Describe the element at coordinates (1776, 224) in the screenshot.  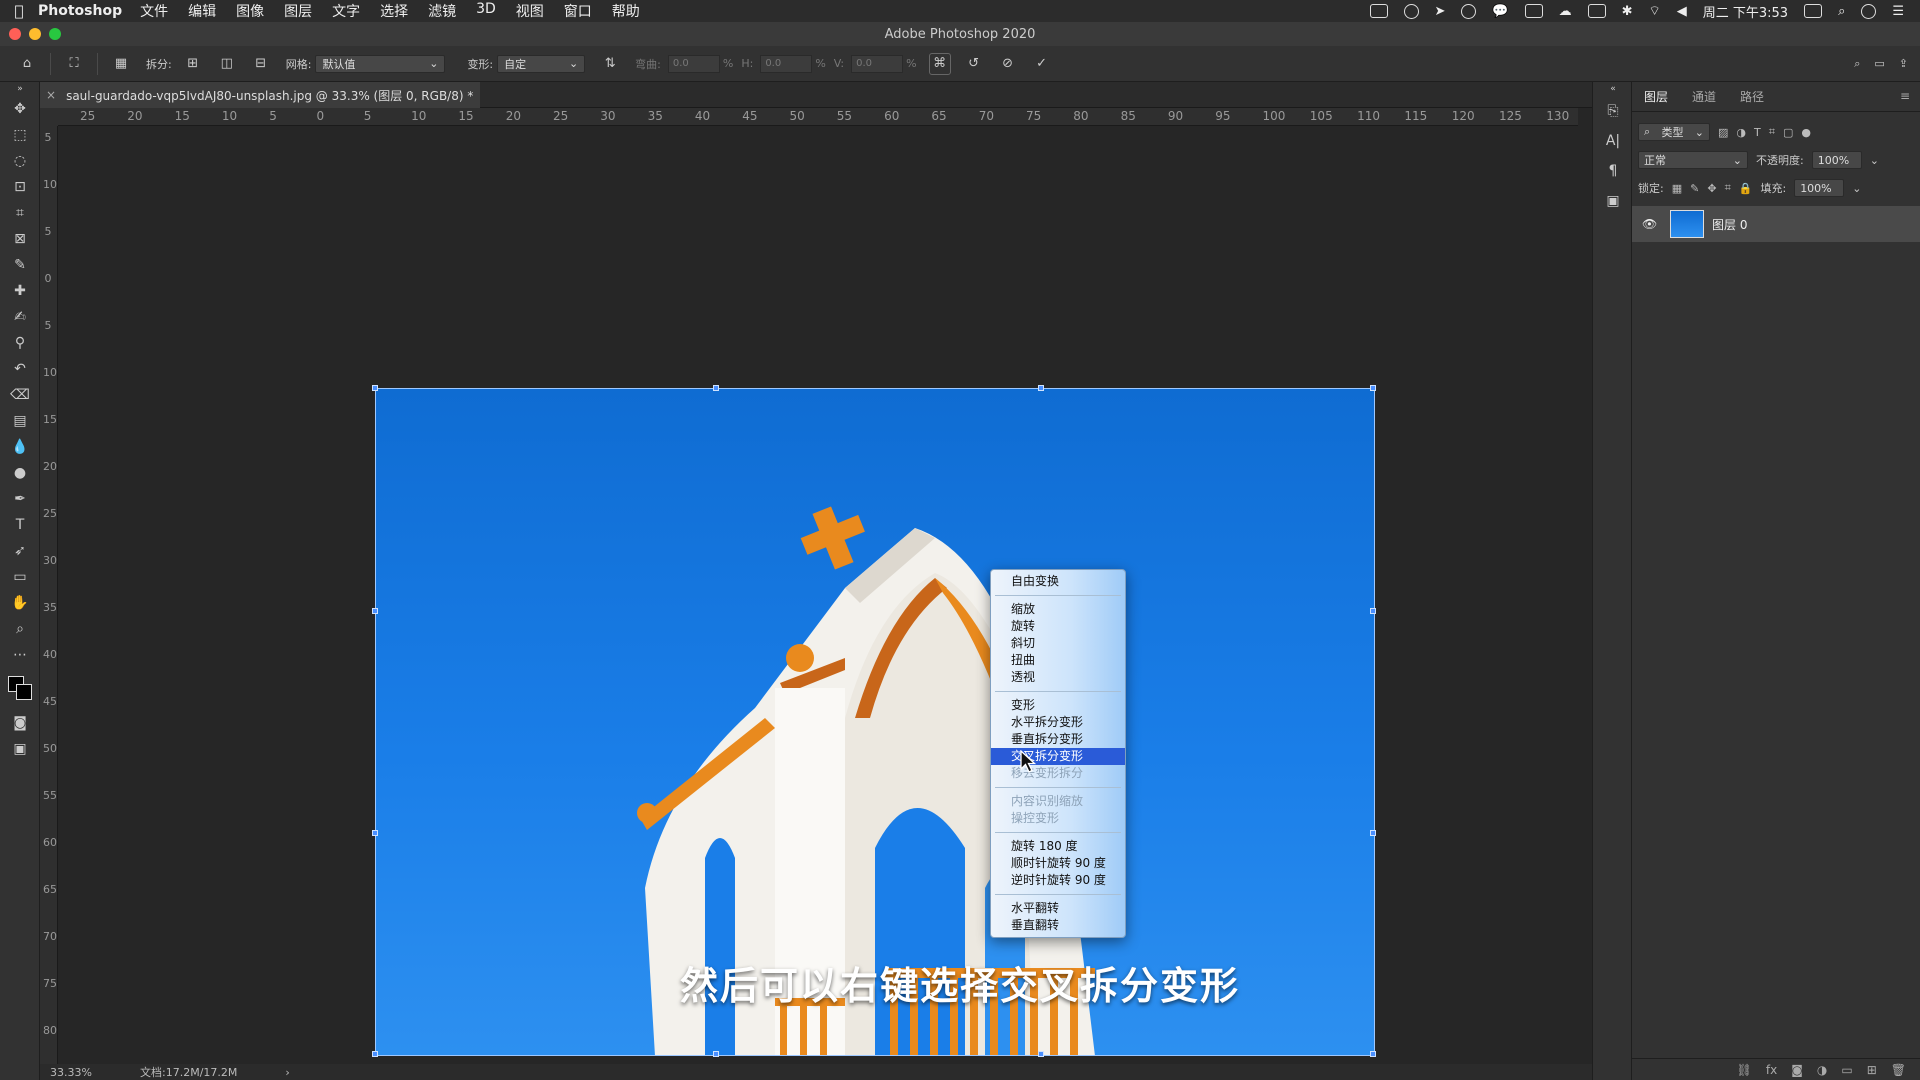
I see `layer-row: 👁 图层 0` at that location.